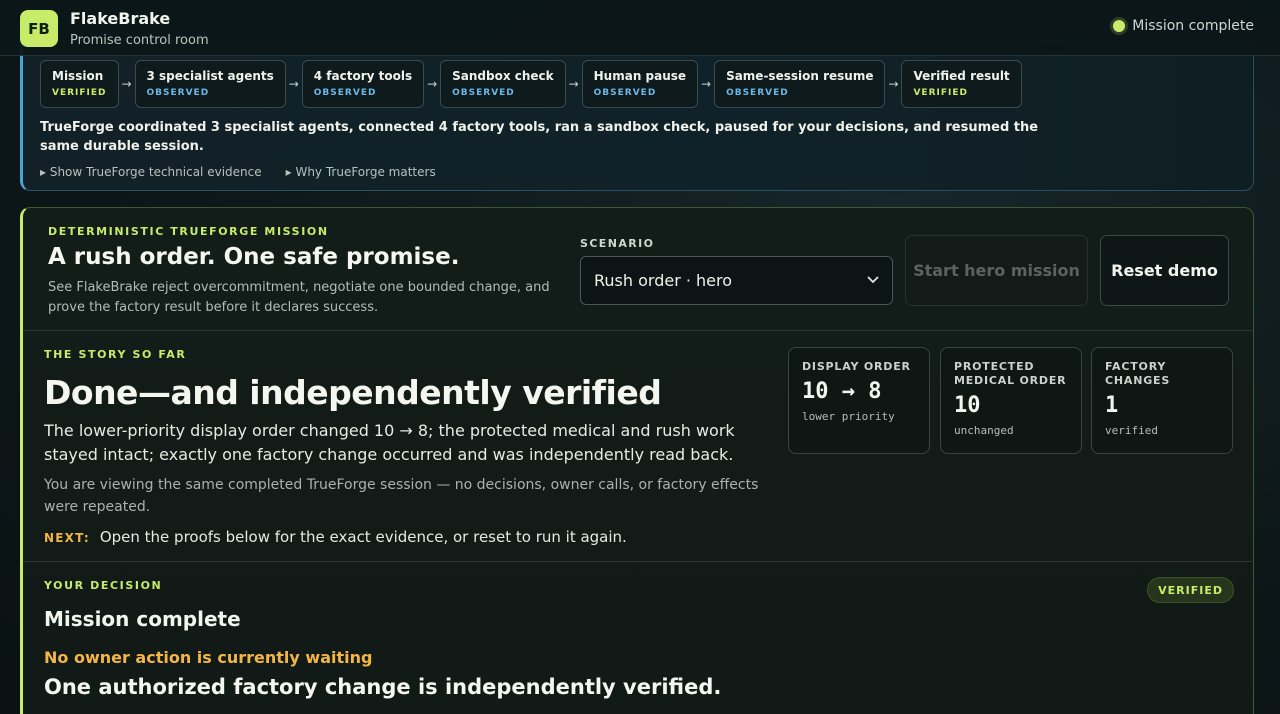 The height and width of the screenshot is (714, 1280). Describe the element at coordinates (79, 84) in the screenshot. I see `step-mission: Mission VERIFIED` at that location.